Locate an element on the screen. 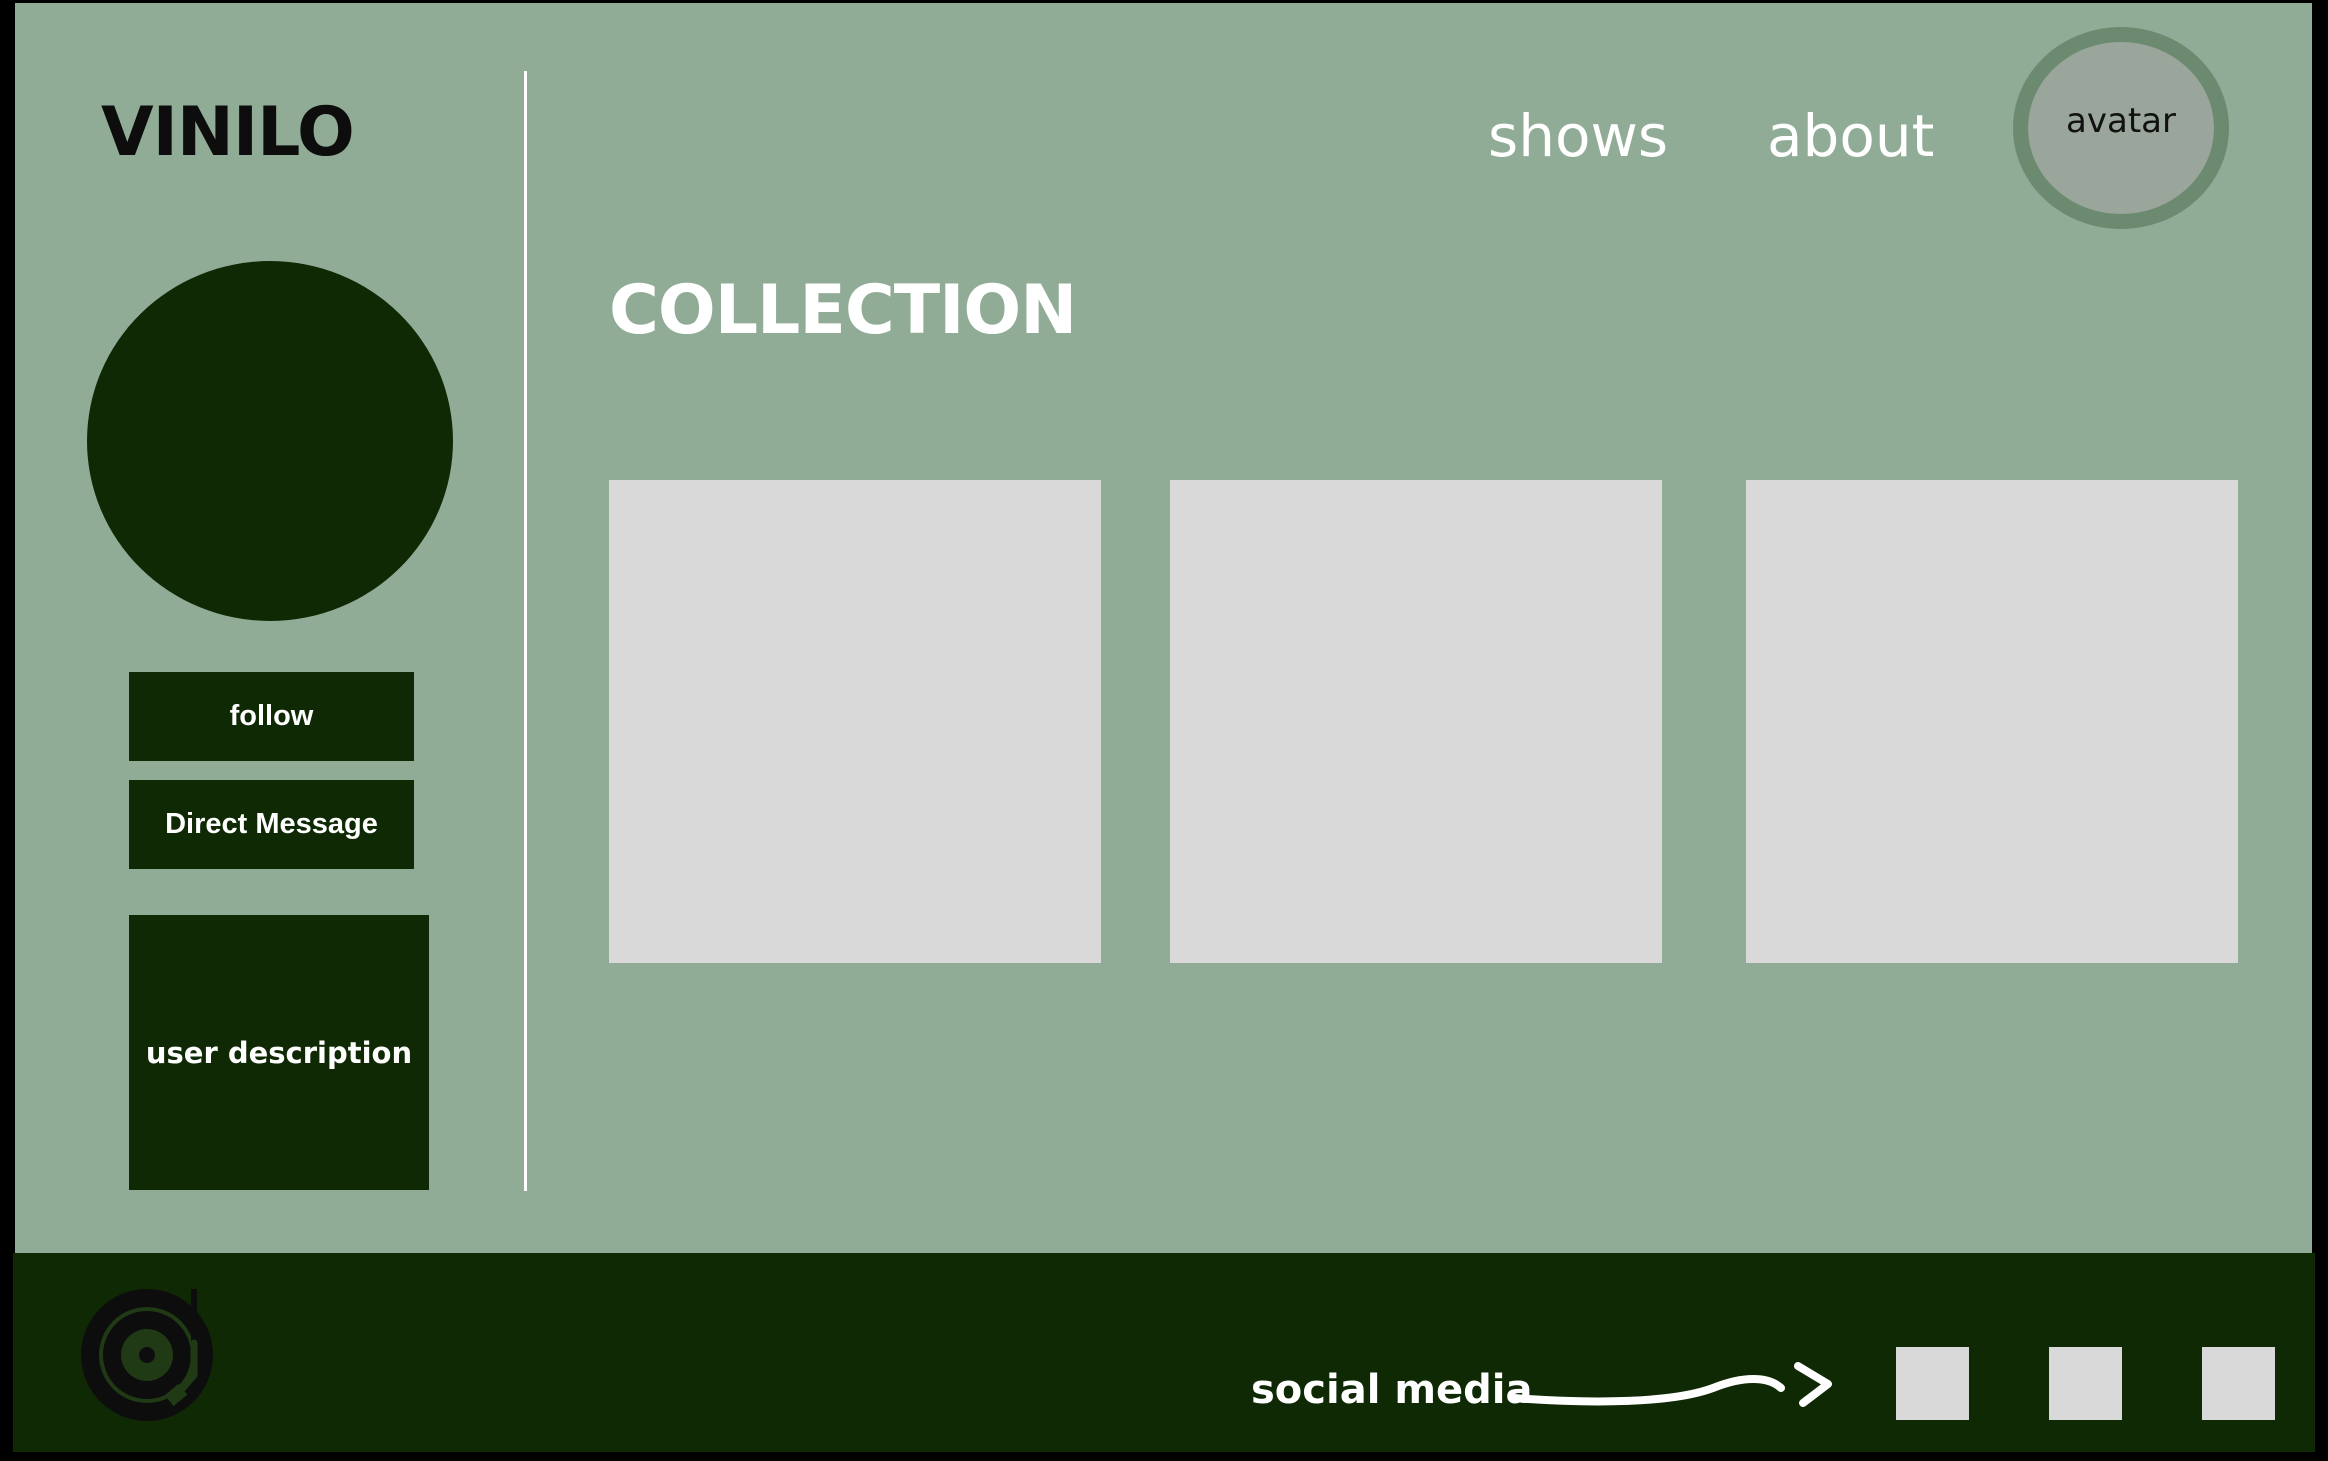 This screenshot has width=2328, height=1461. nav-link-about: about is located at coordinates (1850, 136).